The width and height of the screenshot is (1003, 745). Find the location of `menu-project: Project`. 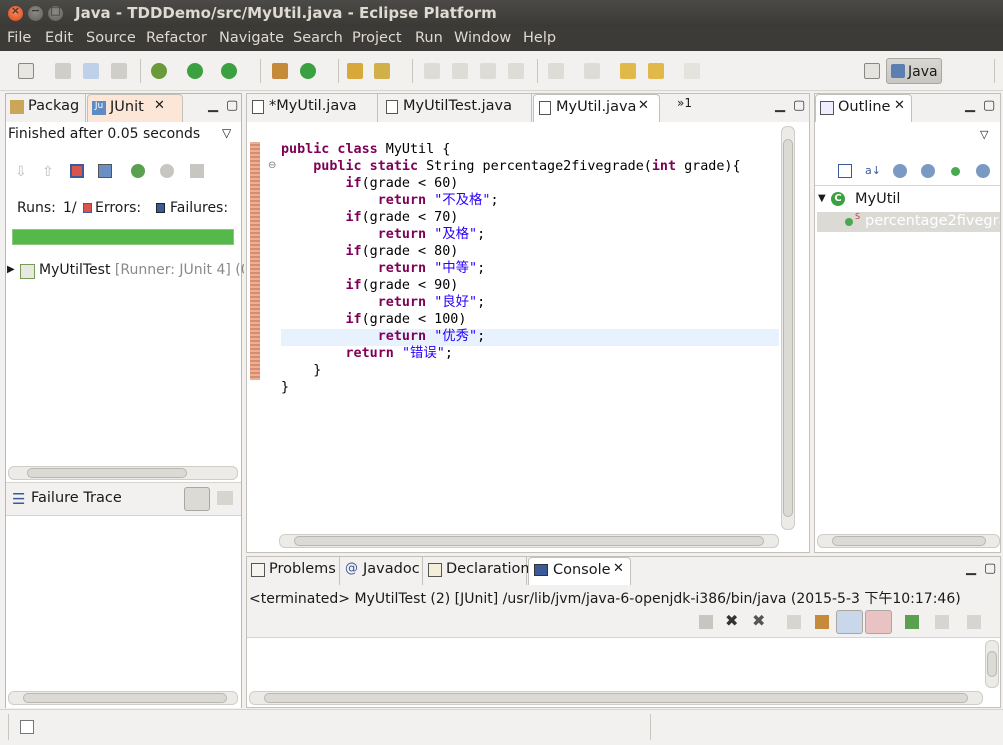

menu-project: Project is located at coordinates (377, 38).